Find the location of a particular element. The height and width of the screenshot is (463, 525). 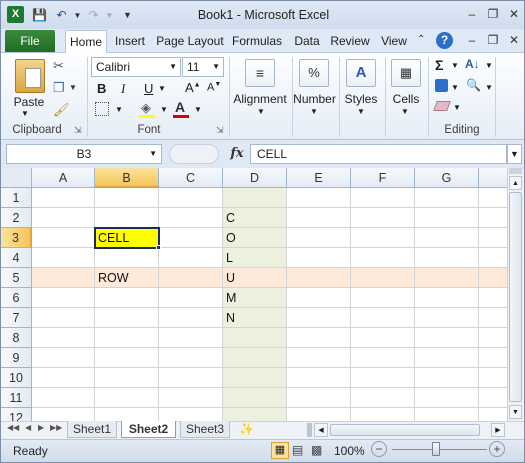

find-select-icon: 🔍 is located at coordinates (473, 85).